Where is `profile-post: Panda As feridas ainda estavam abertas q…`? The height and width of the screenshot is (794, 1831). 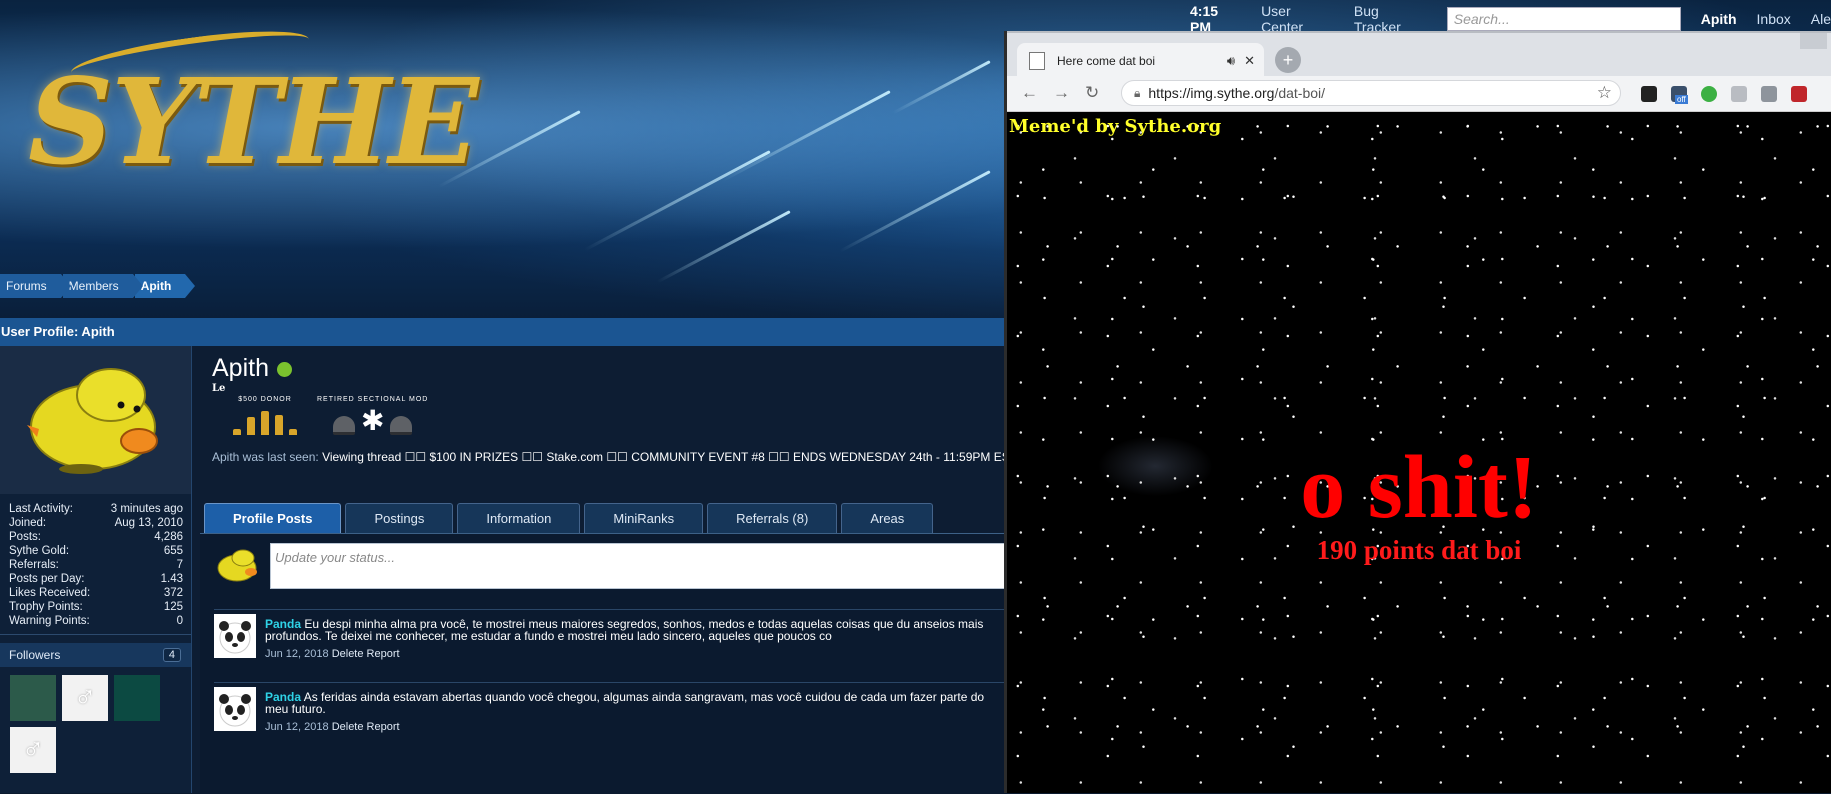
profile-post: Panda As feridas ainda estavam abertas q… is located at coordinates (609, 707).